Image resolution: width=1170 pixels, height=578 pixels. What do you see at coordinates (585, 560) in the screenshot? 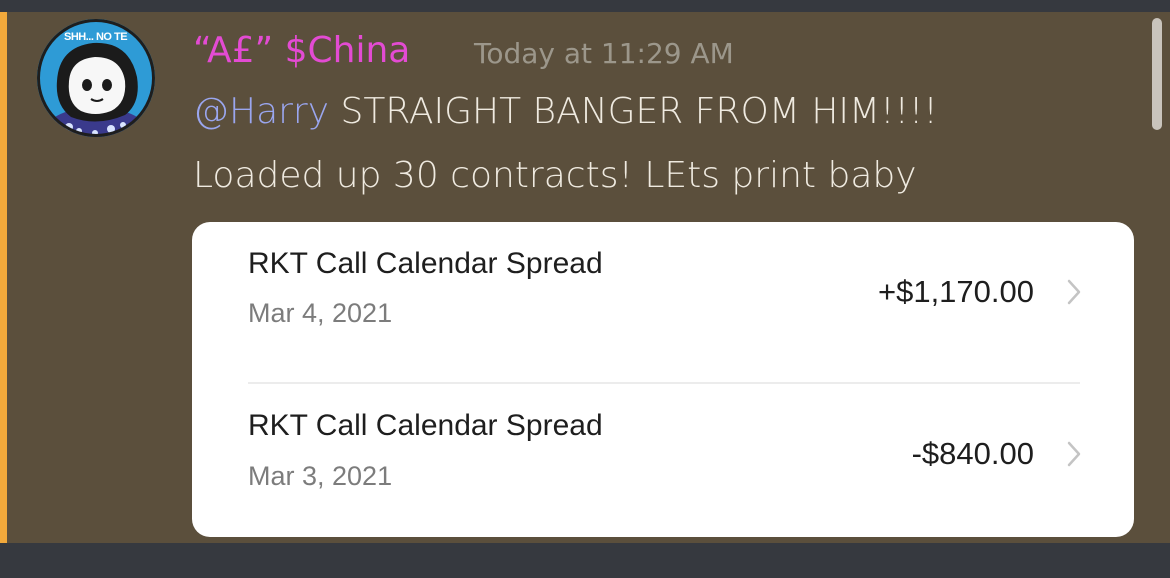
I see `bottom-strip` at bounding box center [585, 560].